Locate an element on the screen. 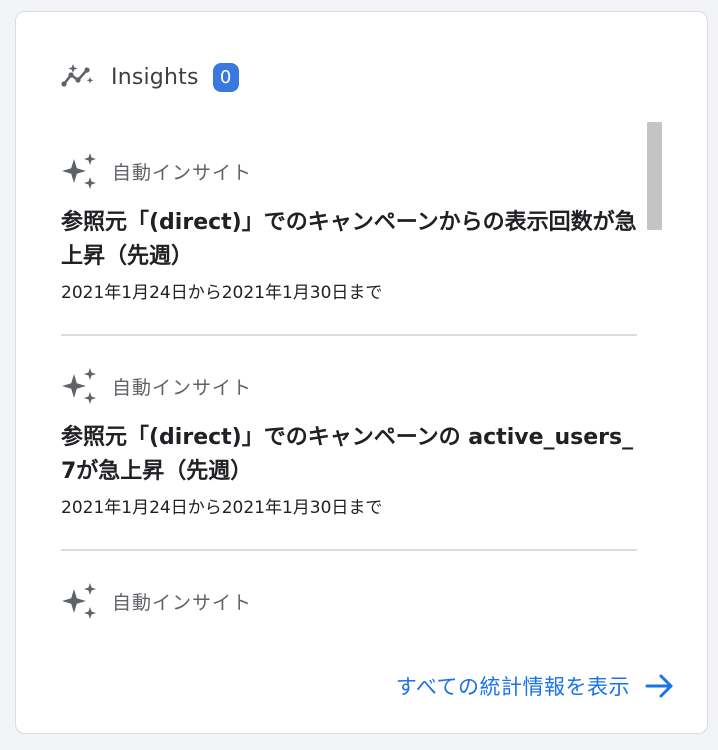  insight-title: 参照元「(direct)」でのキャンペーンからの表示回数が急上昇（先週） is located at coordinates (349, 239).